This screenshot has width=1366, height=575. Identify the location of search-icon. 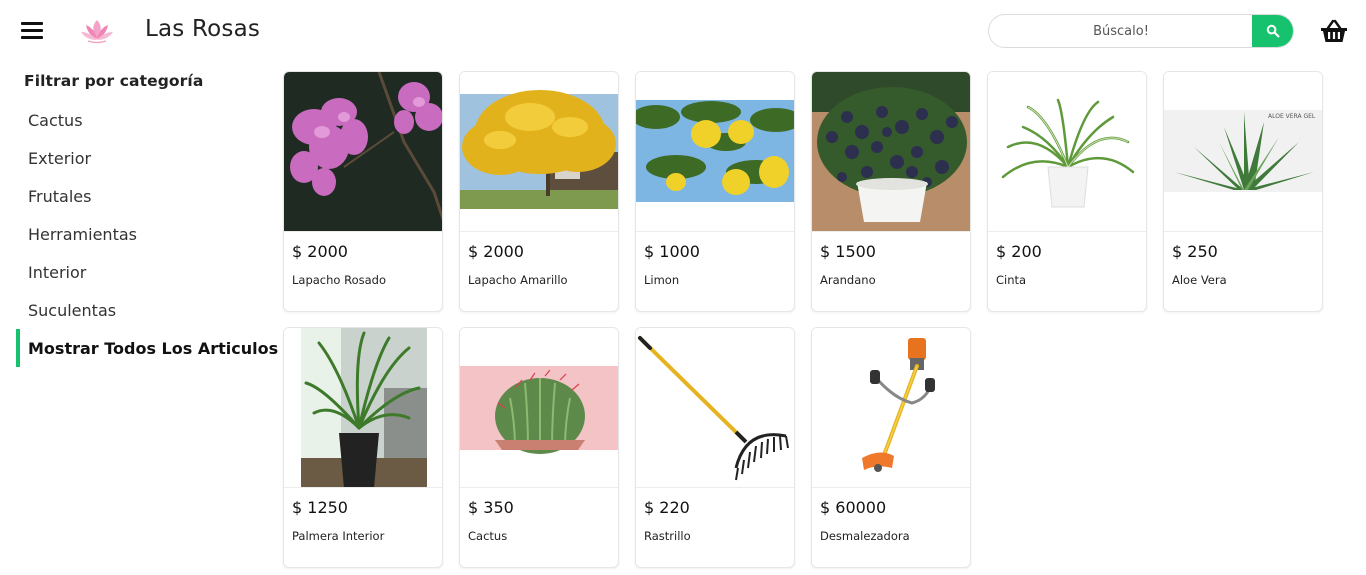
(1272, 31).